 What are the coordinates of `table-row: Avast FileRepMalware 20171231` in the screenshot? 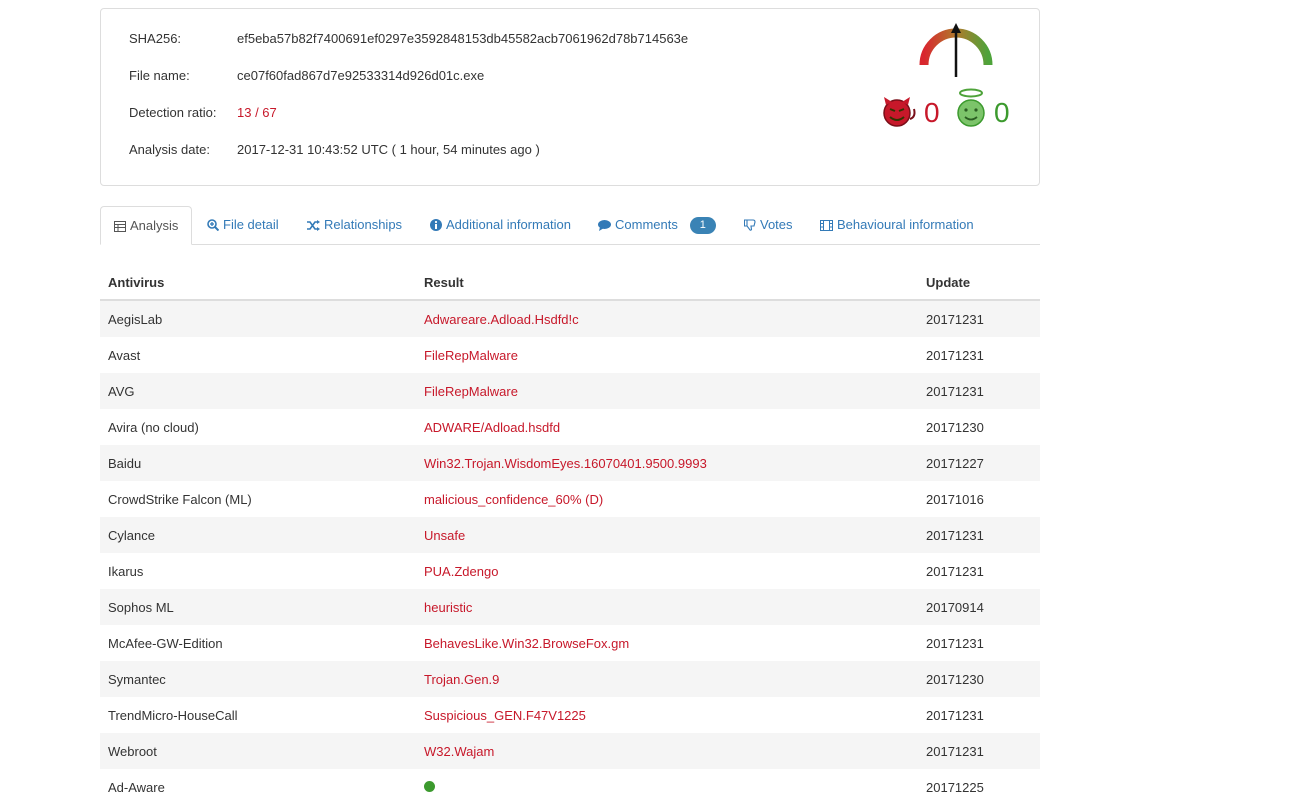 It's located at (570, 355).